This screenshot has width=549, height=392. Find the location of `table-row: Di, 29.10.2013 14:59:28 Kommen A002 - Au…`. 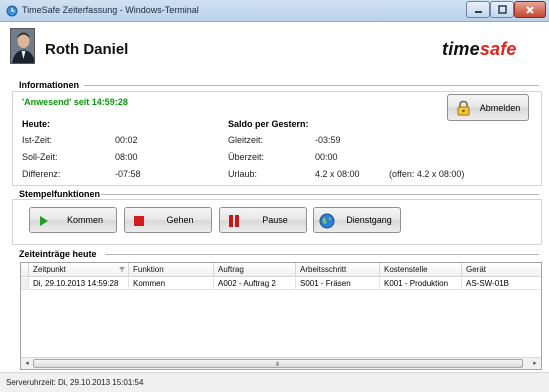

table-row: Di, 29.10.2013 14:59:28 Kommen A002 - Au… is located at coordinates (281, 284).